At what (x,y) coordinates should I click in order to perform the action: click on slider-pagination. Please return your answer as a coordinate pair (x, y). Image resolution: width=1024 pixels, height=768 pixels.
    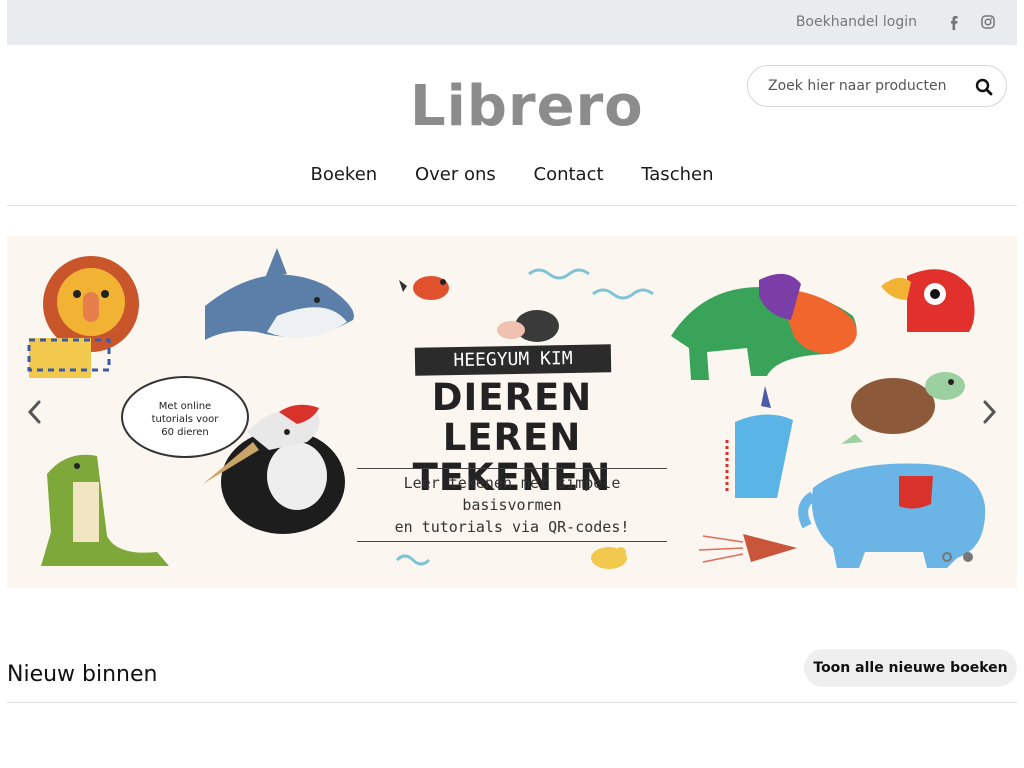
    Looking at the image, I should click on (954, 556).